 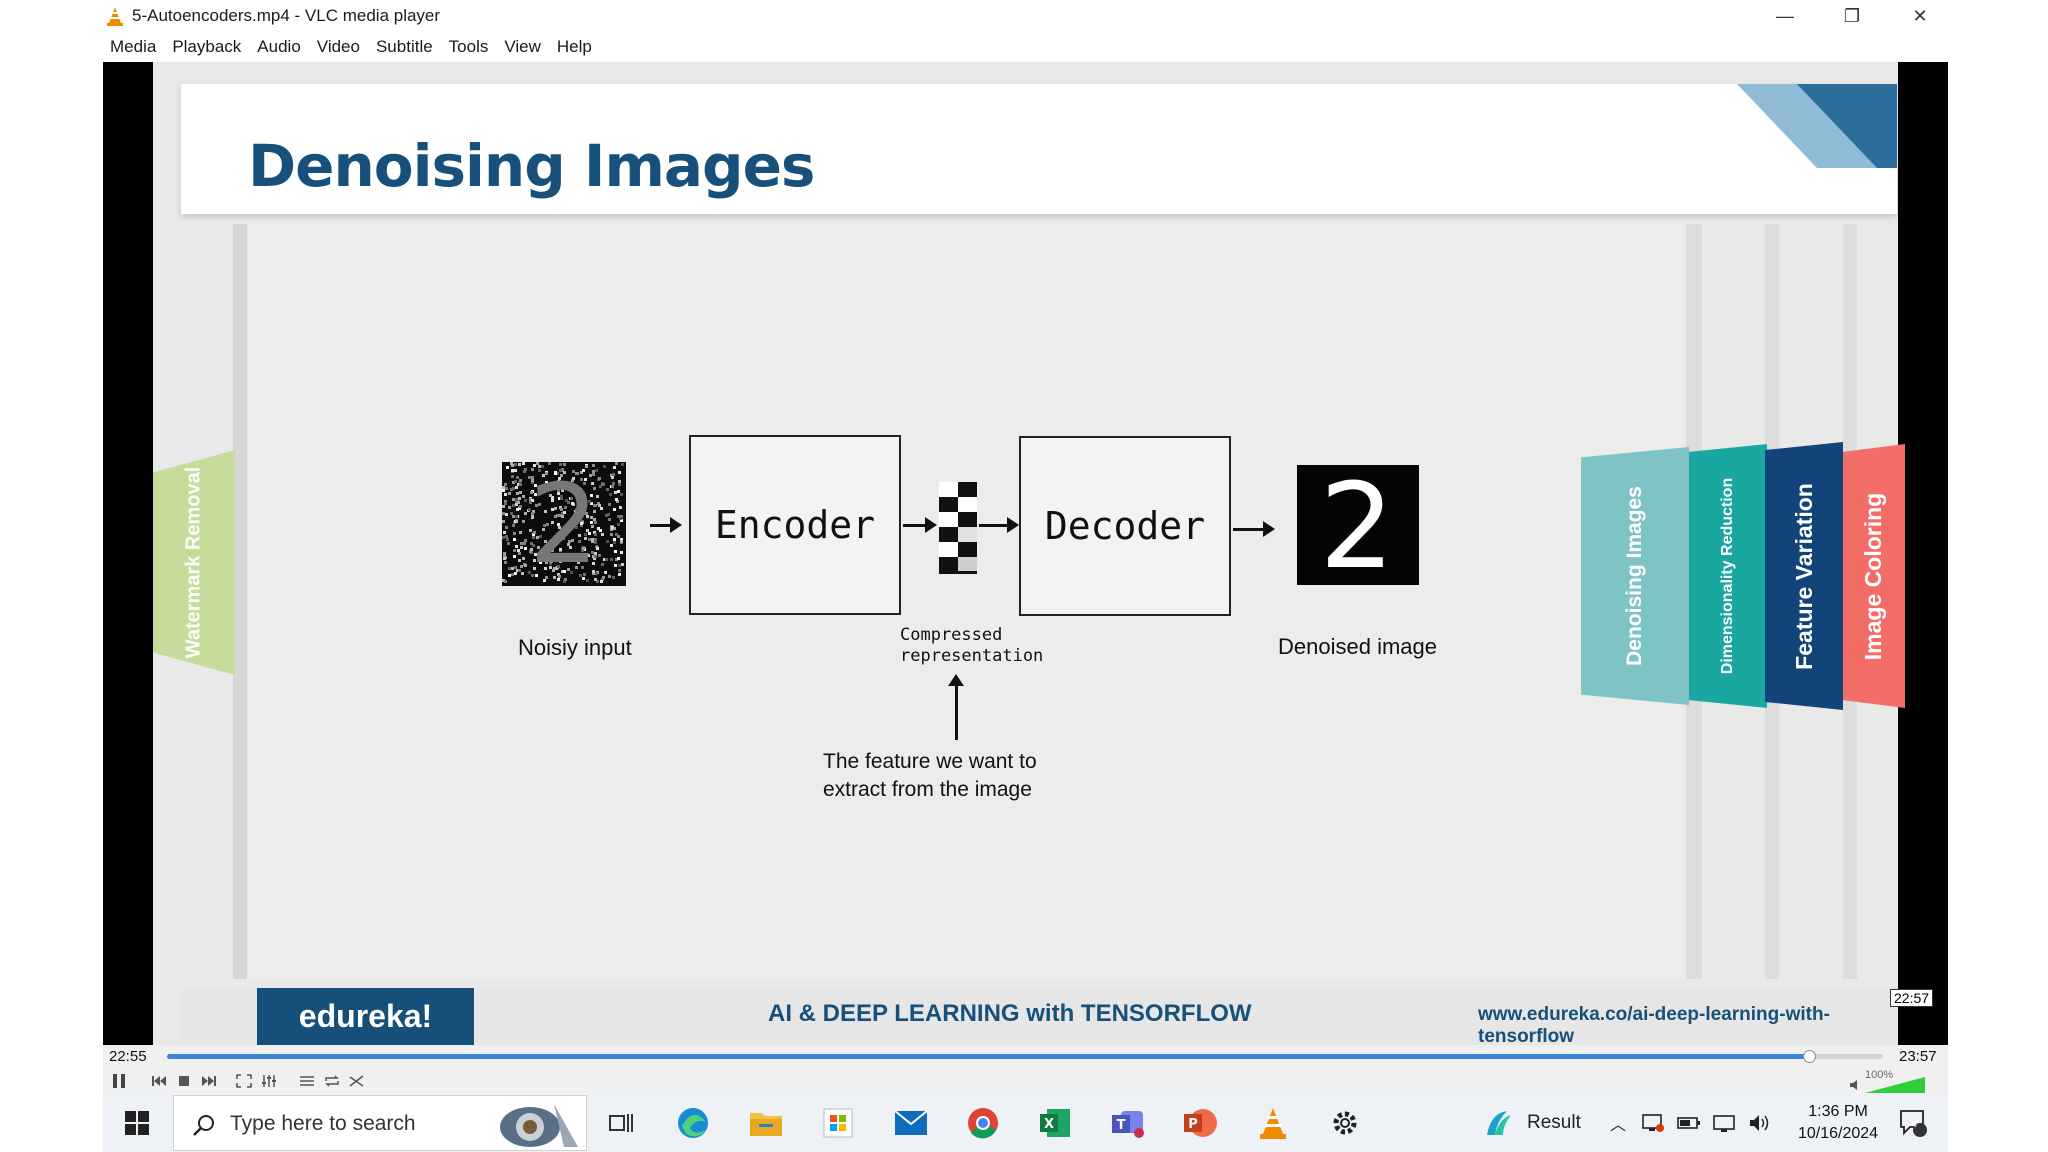 I want to click on volume-slider, so click(x=1895, y=1085).